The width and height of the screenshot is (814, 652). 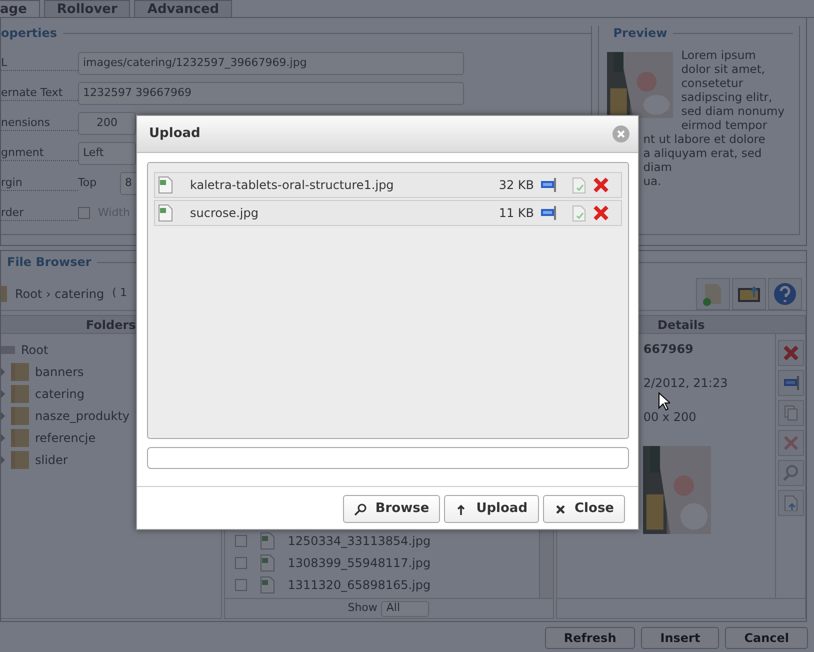 What do you see at coordinates (51, 460) in the screenshot?
I see `tree-item: slider` at bounding box center [51, 460].